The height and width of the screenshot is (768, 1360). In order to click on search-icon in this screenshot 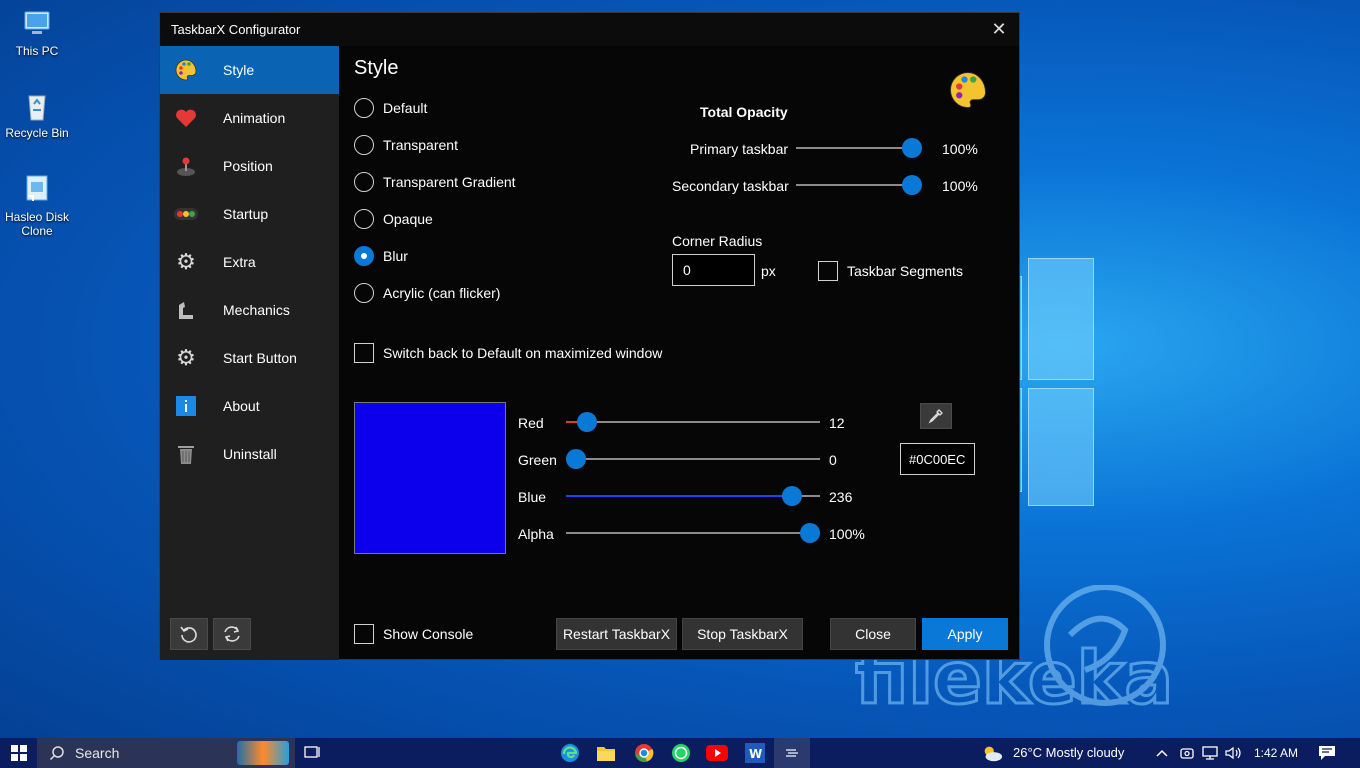, I will do `click(56, 753)`.